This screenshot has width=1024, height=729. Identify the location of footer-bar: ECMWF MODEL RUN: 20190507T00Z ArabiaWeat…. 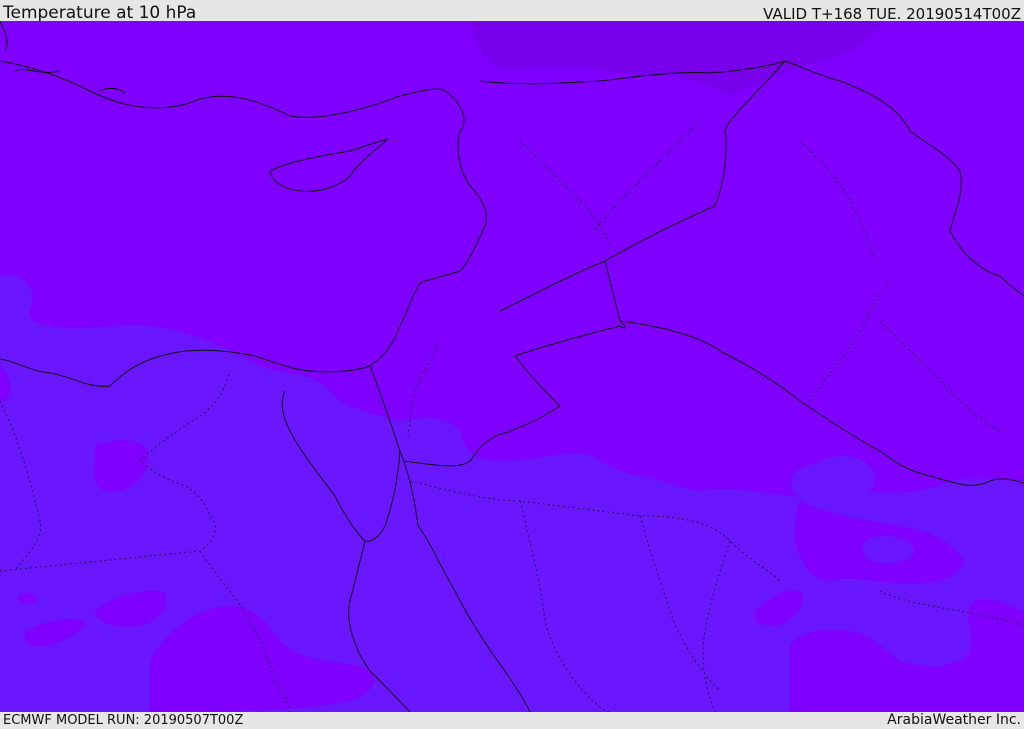
(512, 720).